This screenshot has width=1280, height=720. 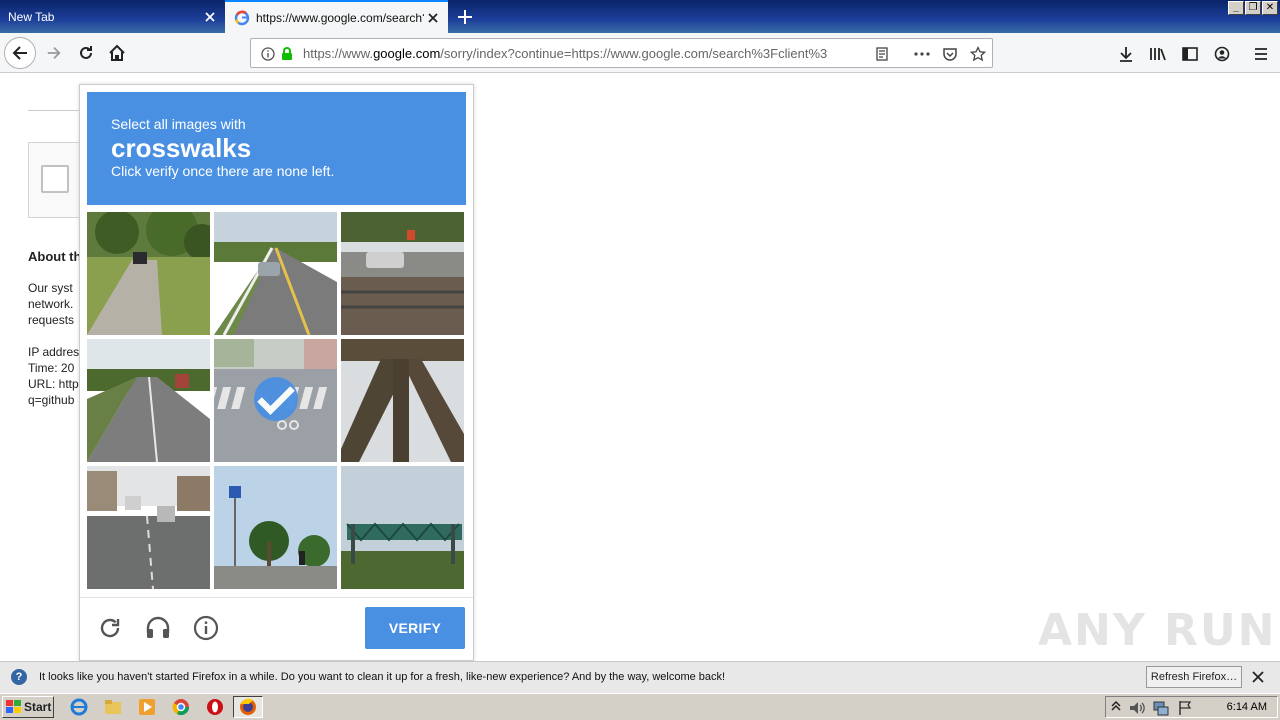 I want to click on library-icon, so click(x=1158, y=54).